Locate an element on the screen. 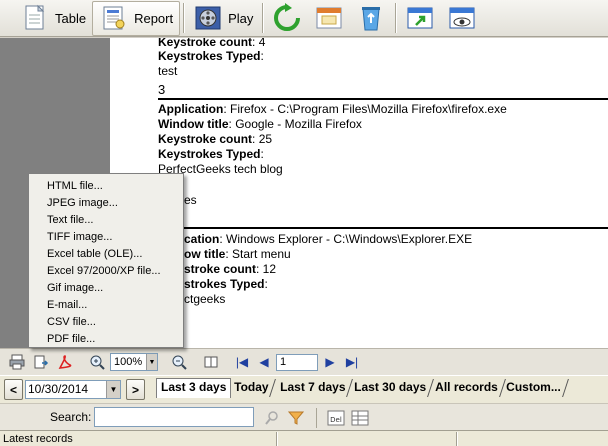  report-view-button: Report is located at coordinates (136, 18).